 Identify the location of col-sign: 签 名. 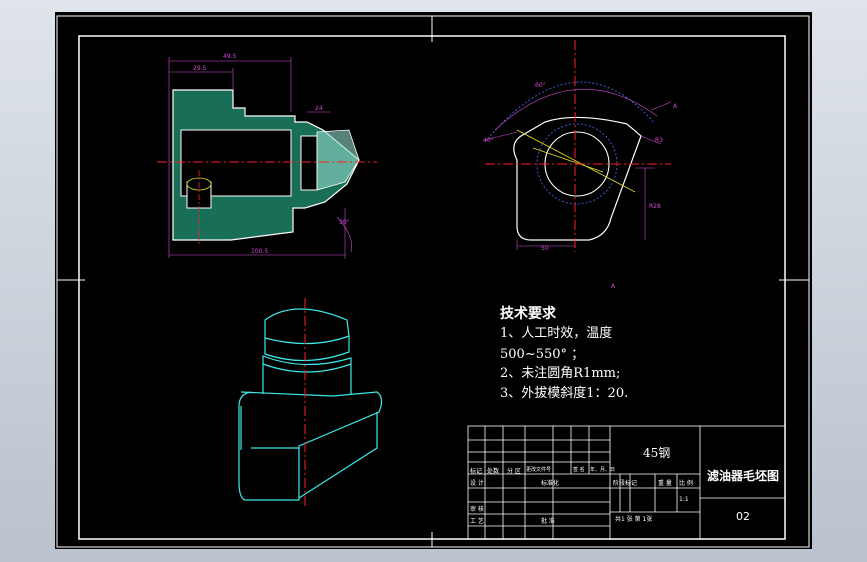
(579, 470).